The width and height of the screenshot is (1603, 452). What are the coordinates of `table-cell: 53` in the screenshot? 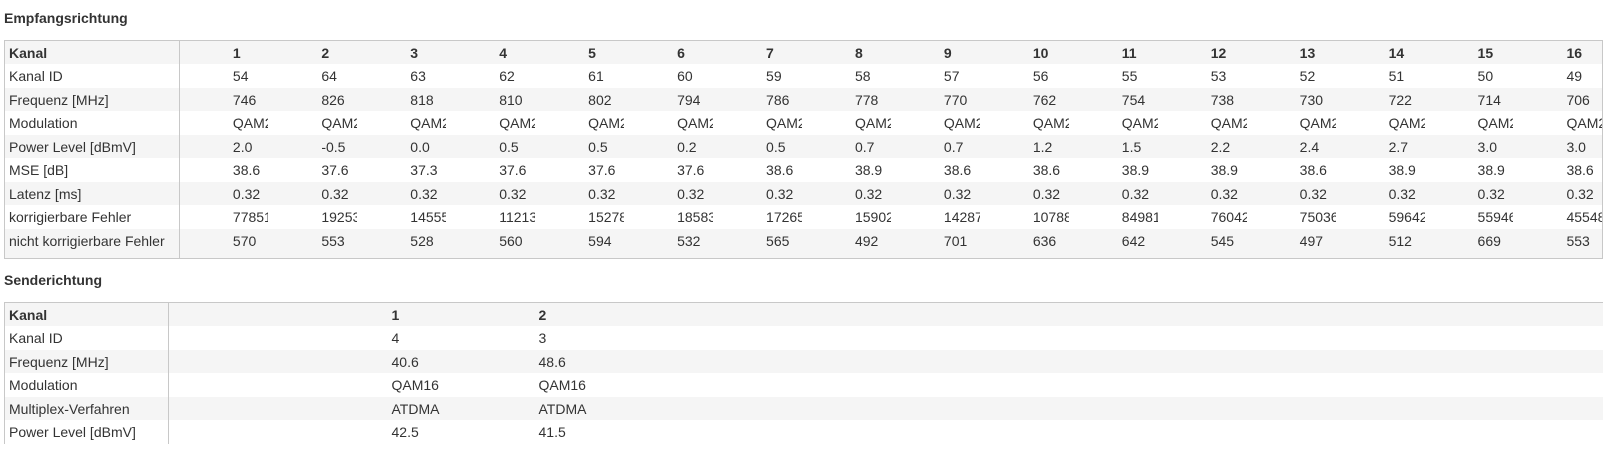 It's located at (1202, 76).